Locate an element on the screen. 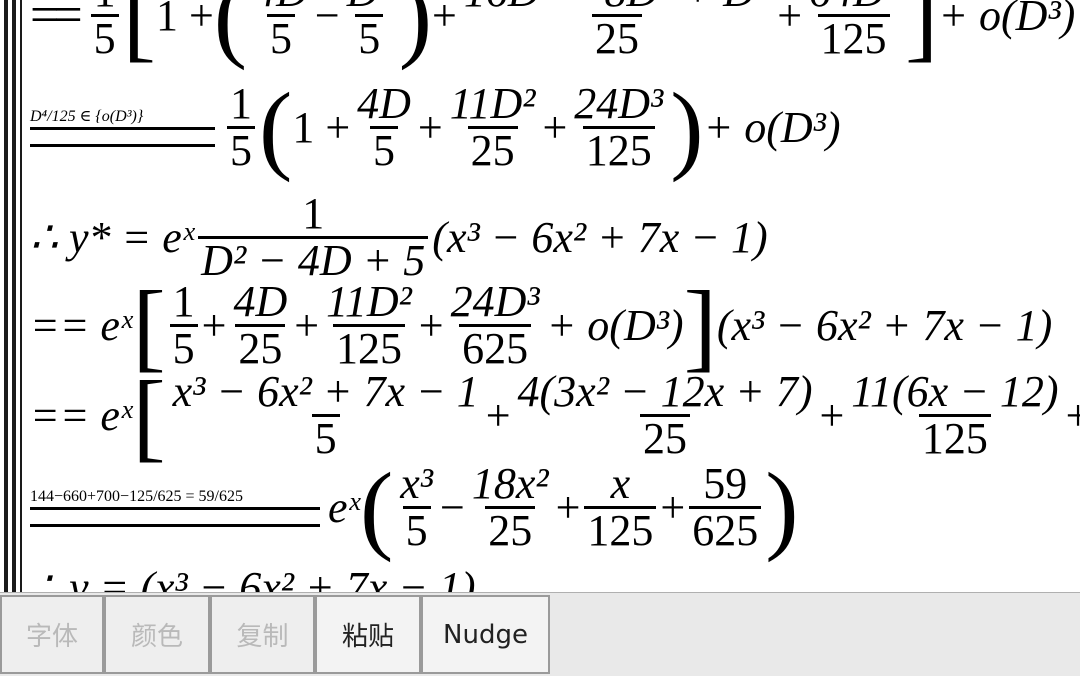  copy-button: 复制 is located at coordinates (262, 634).